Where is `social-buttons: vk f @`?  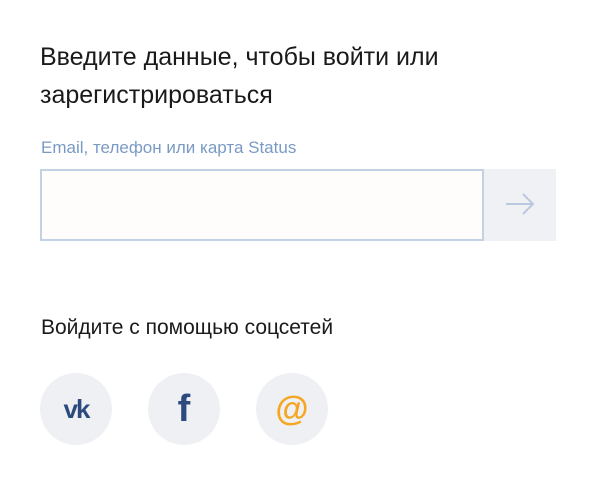 social-buttons: vk f @ is located at coordinates (184, 409).